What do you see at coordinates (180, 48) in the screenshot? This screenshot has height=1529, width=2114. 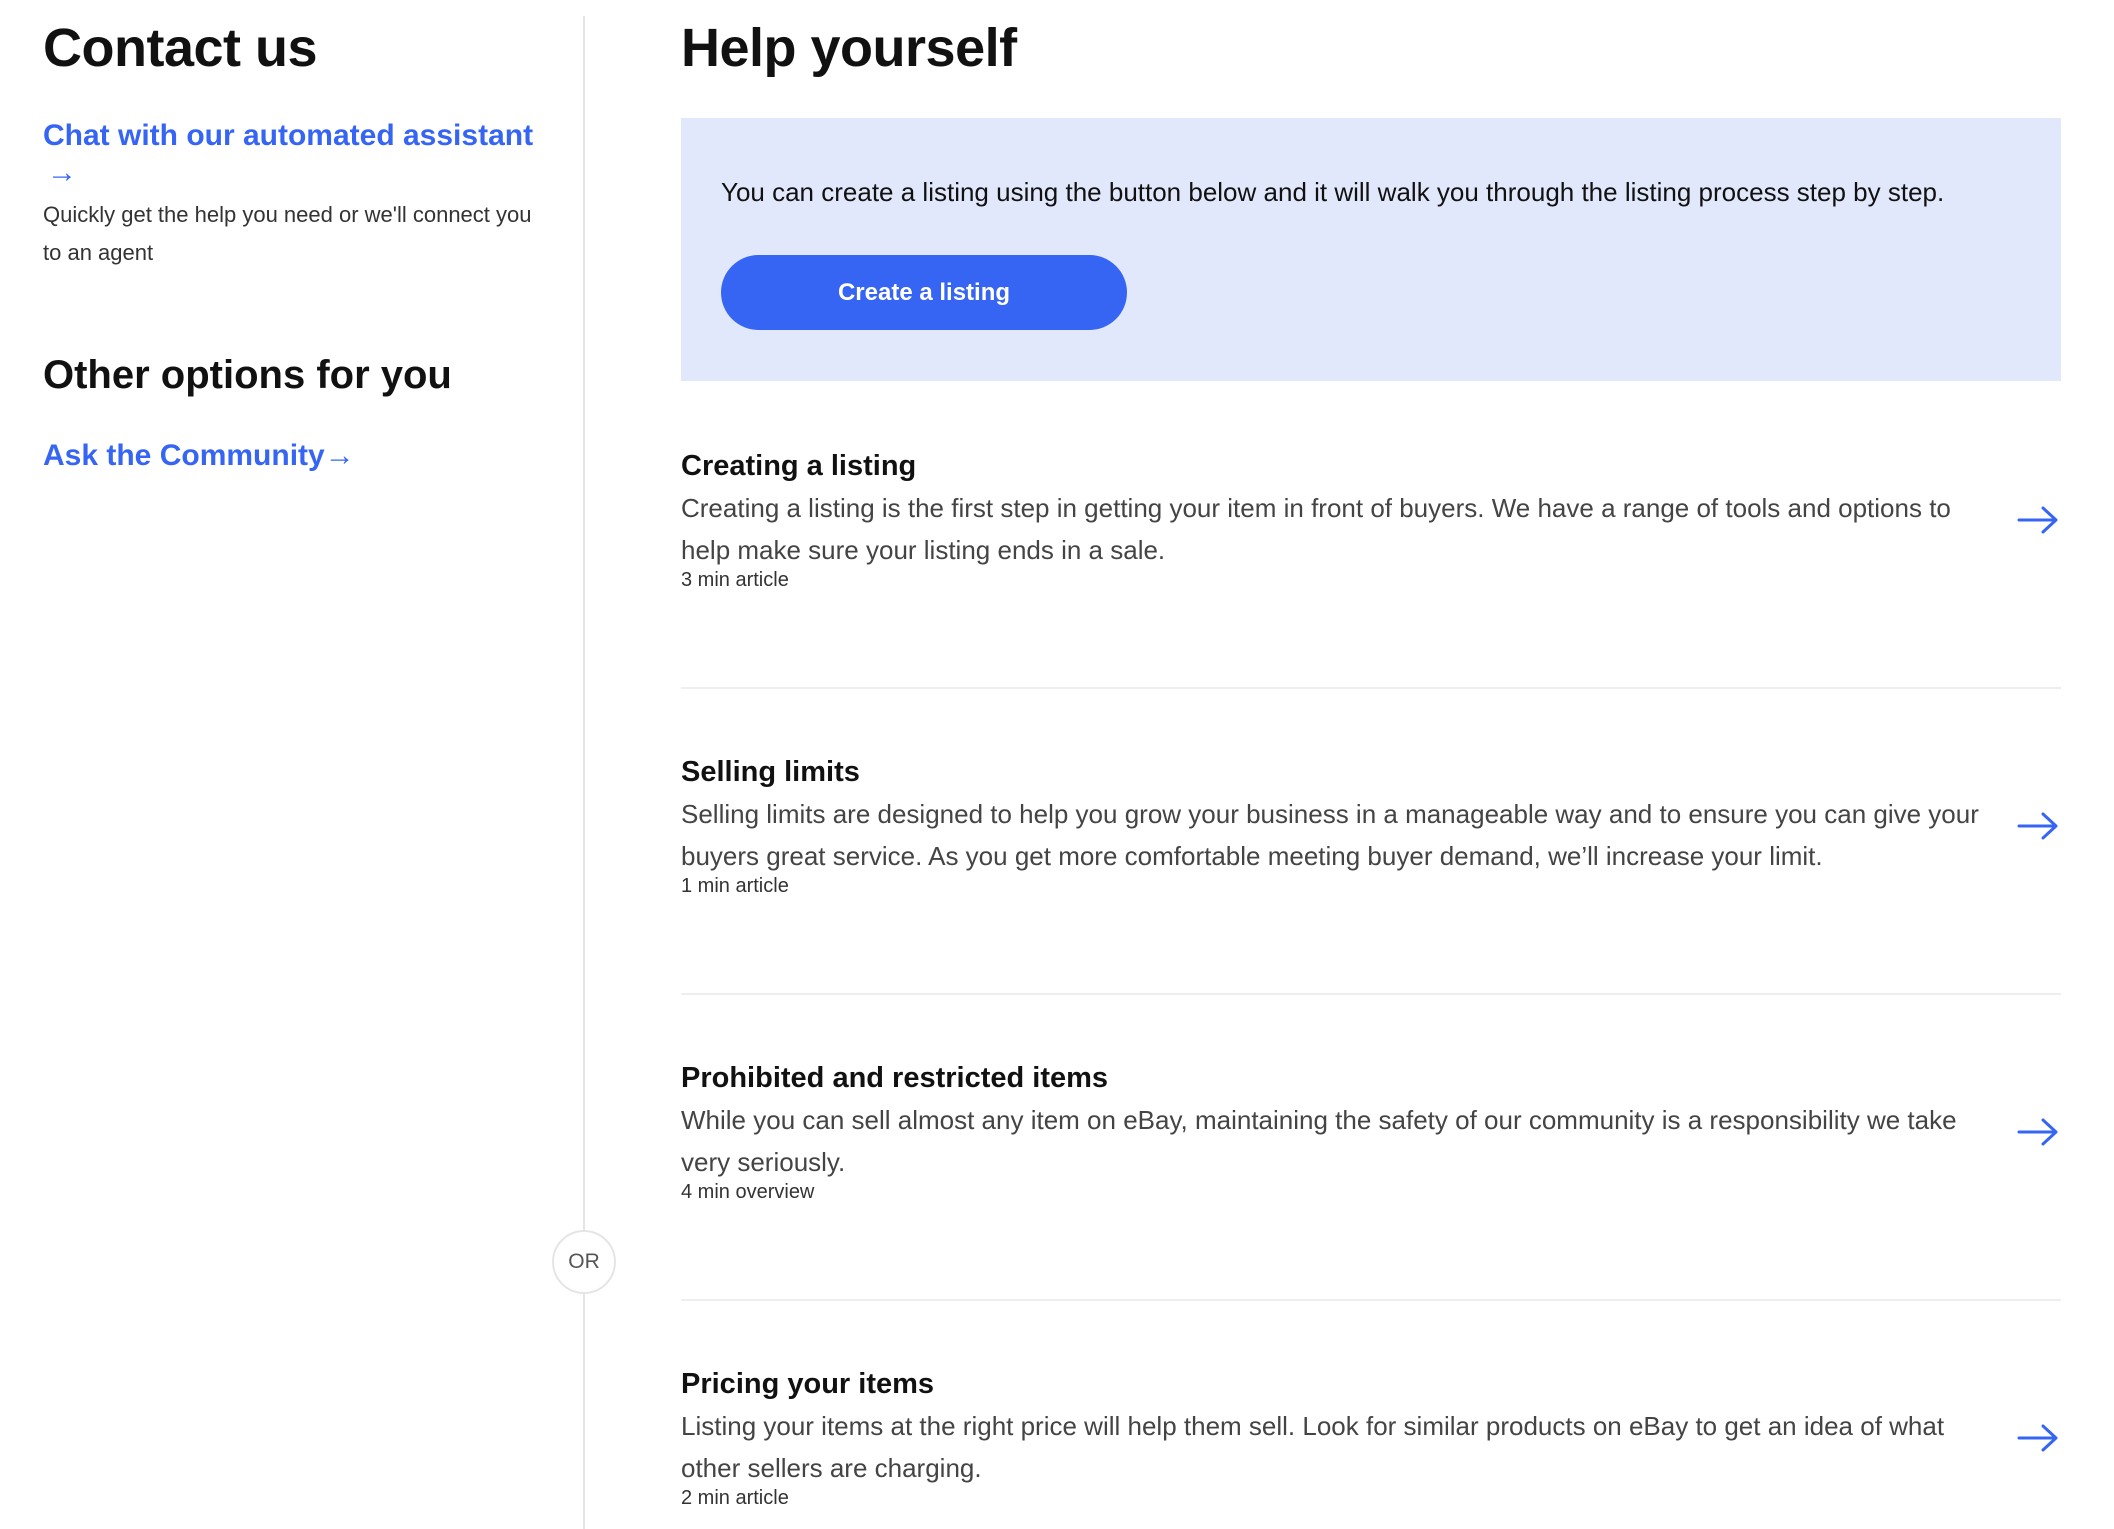 I see `contact-title: Contact us` at bounding box center [180, 48].